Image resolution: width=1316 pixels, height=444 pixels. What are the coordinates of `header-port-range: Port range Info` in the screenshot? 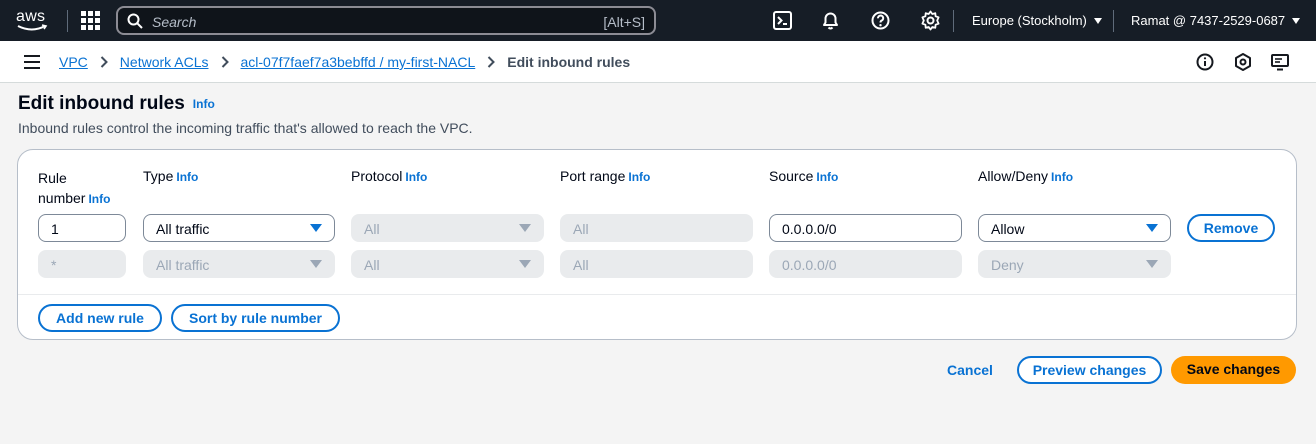 It's located at (605, 176).